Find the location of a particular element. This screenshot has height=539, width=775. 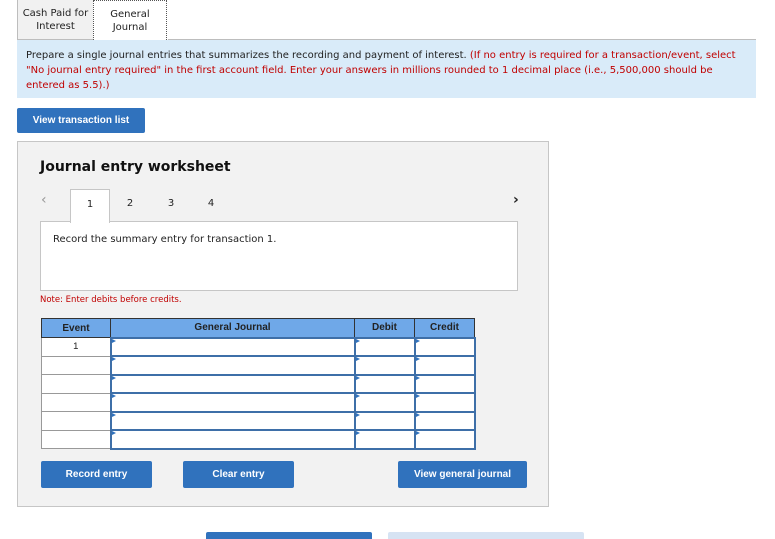

worksheet-title: Journal entry worksheet is located at coordinates (135, 167).